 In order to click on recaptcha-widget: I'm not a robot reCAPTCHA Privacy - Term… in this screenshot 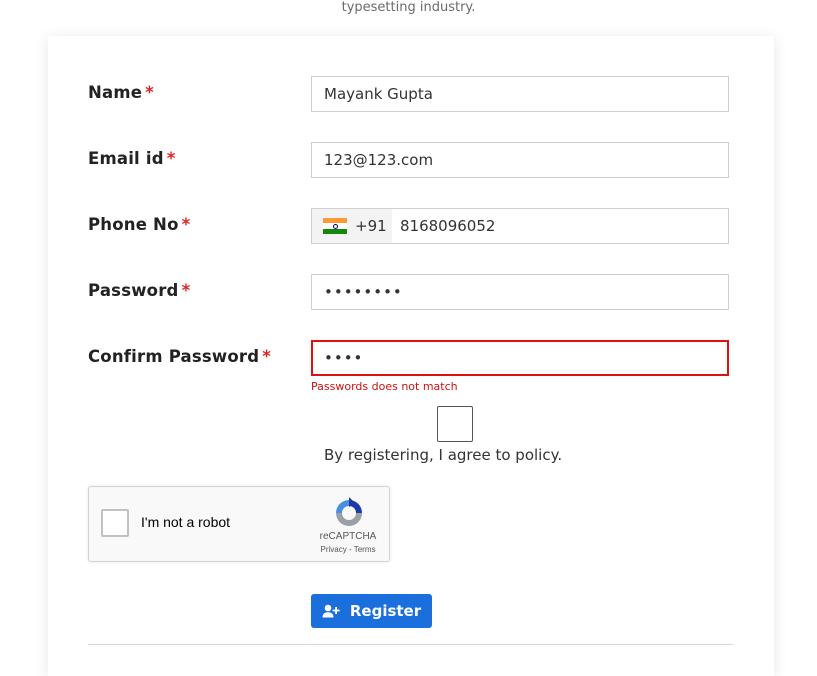, I will do `click(239, 524)`.